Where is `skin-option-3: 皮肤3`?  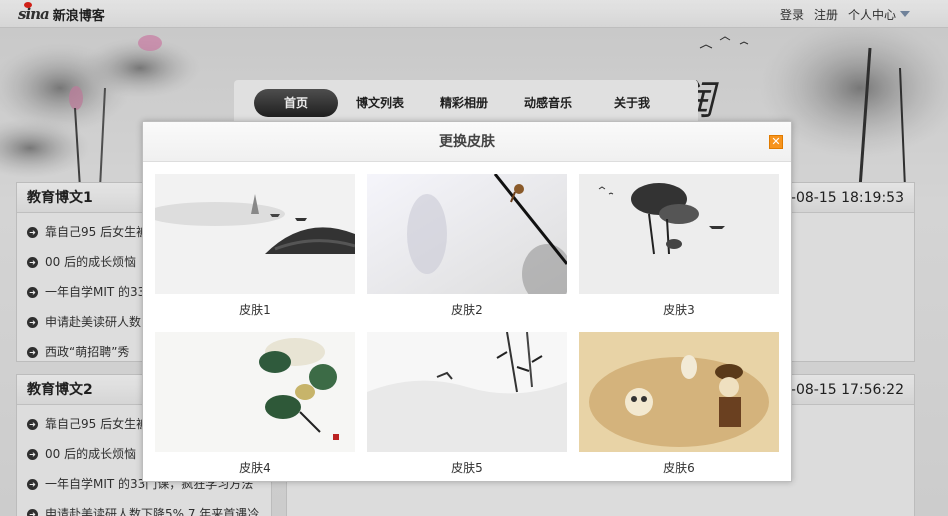 skin-option-3: 皮肤3 is located at coordinates (679, 250).